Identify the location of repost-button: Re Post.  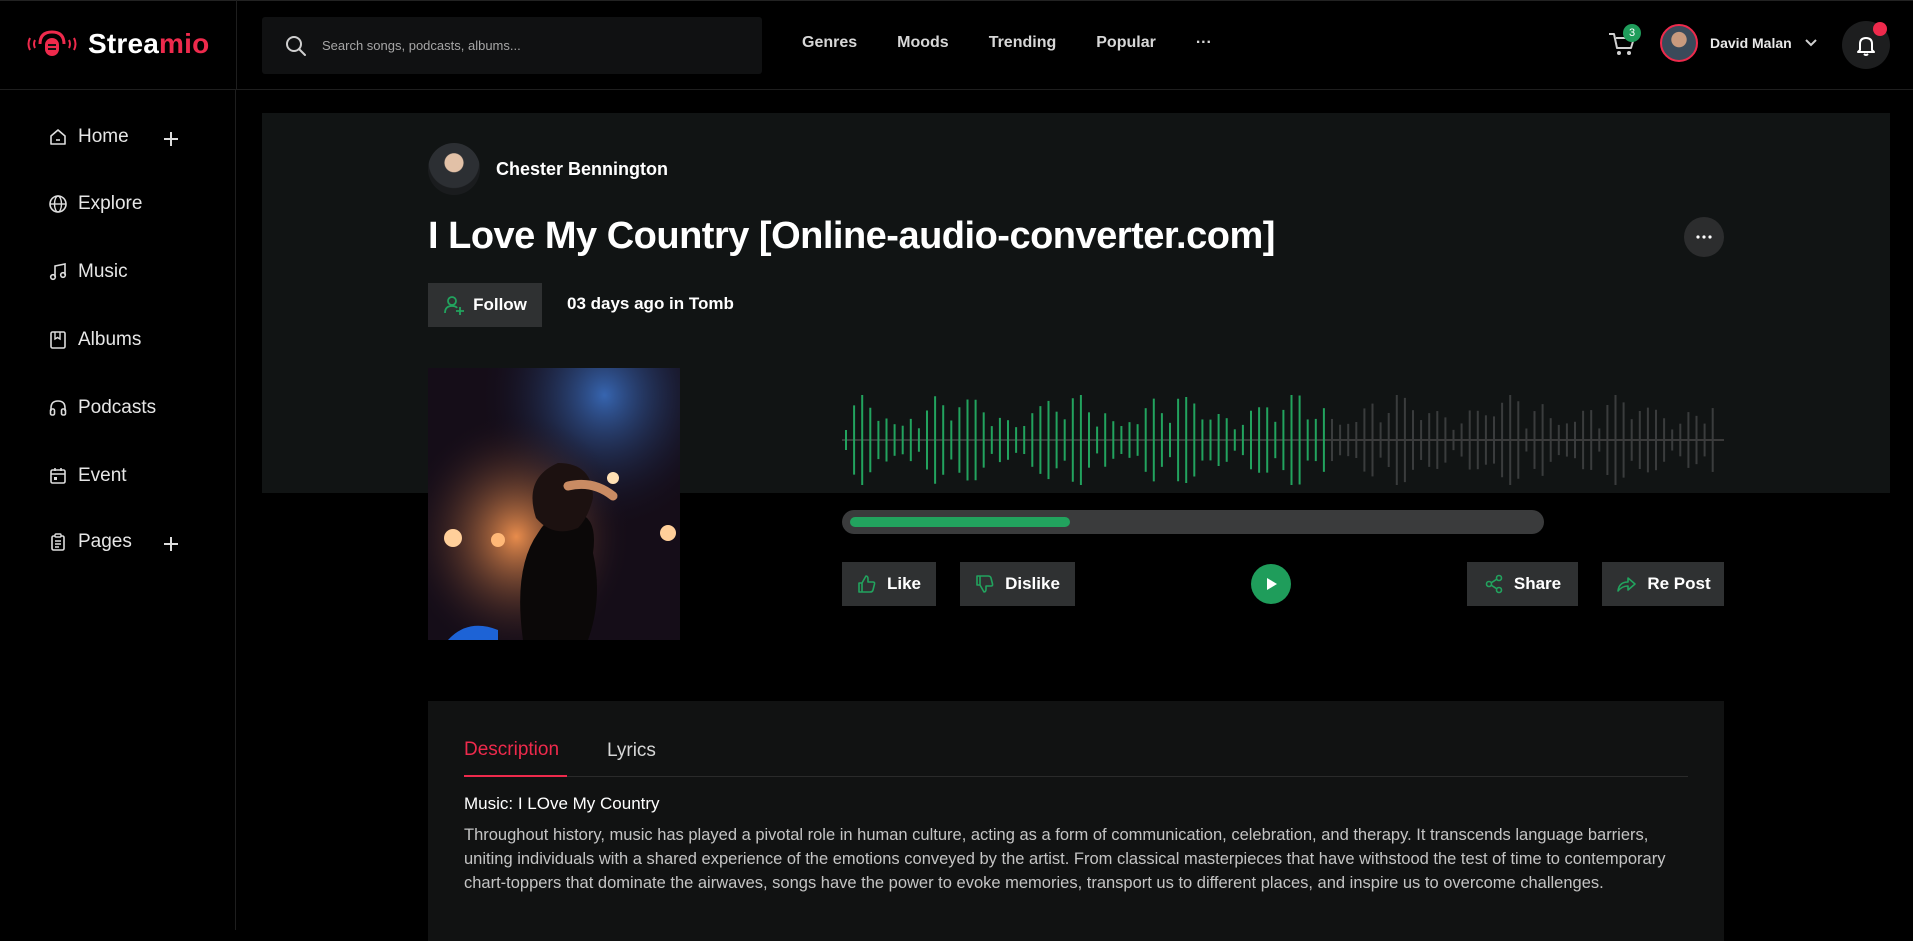
(1663, 584).